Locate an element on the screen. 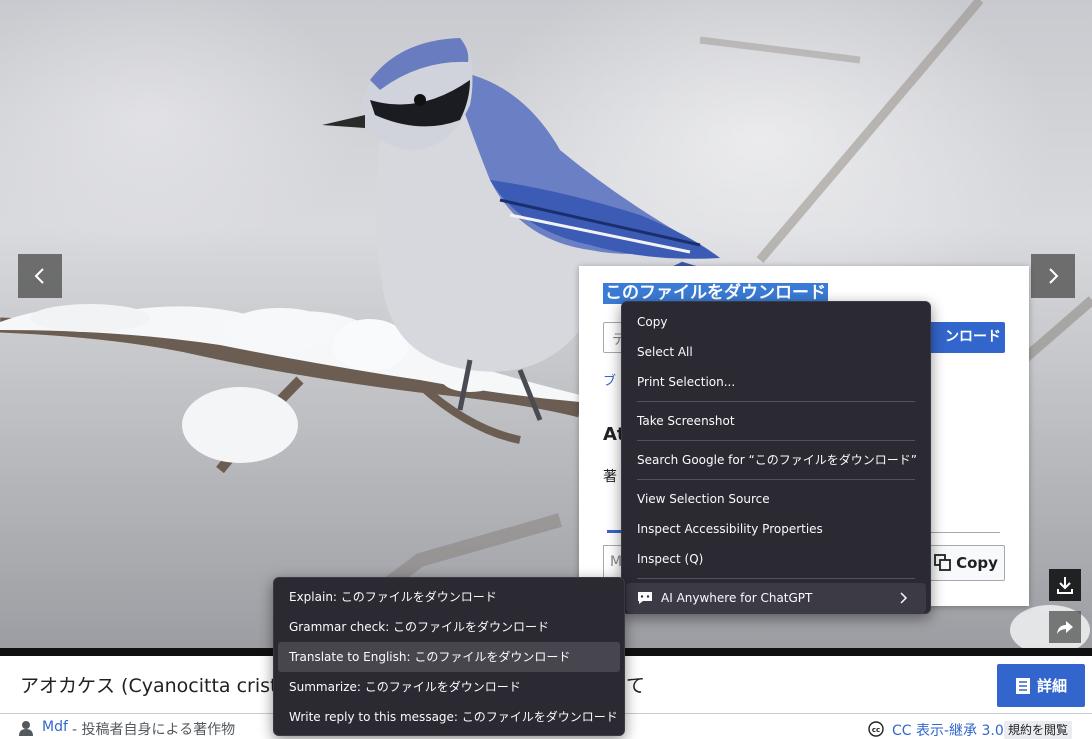  submenu-item-translate: Translate to English: このファイルをダウンロード is located at coordinates (449, 657).